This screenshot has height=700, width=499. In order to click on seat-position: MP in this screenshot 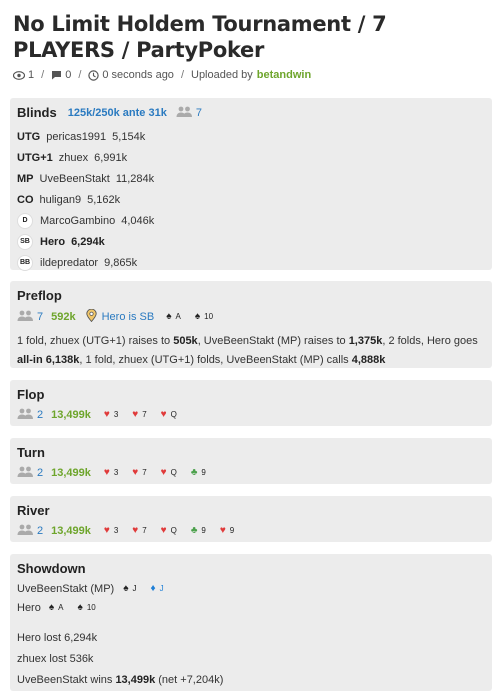, I will do `click(25, 178)`.